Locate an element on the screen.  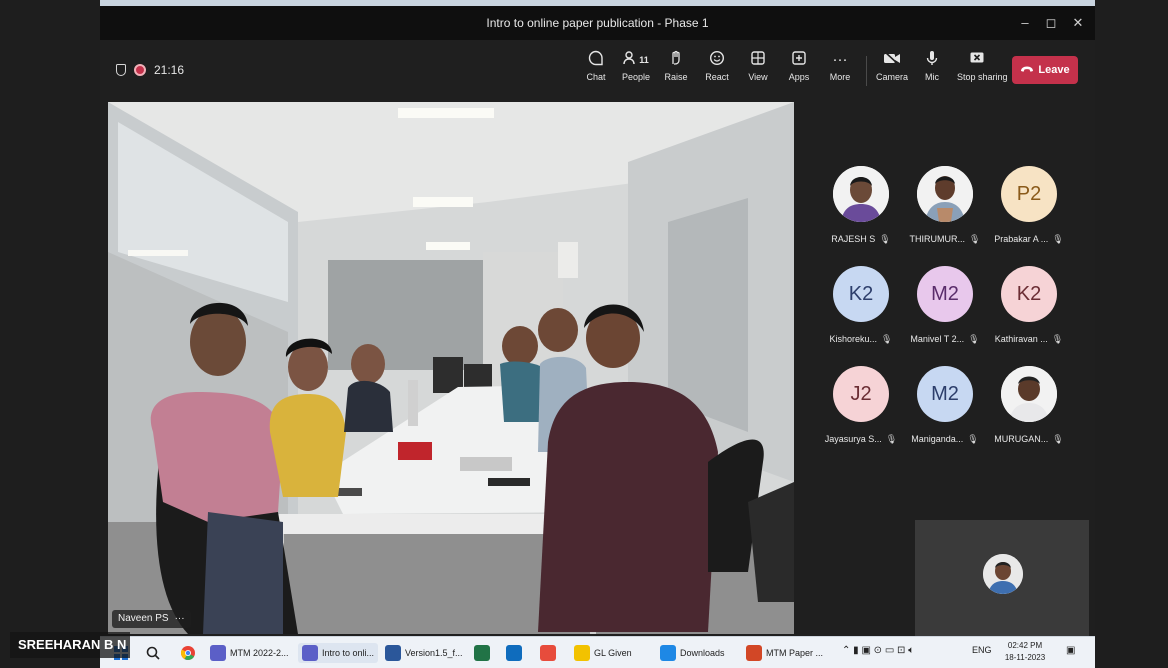
clock-time: 02:42 PM is located at coordinates (1025, 645).